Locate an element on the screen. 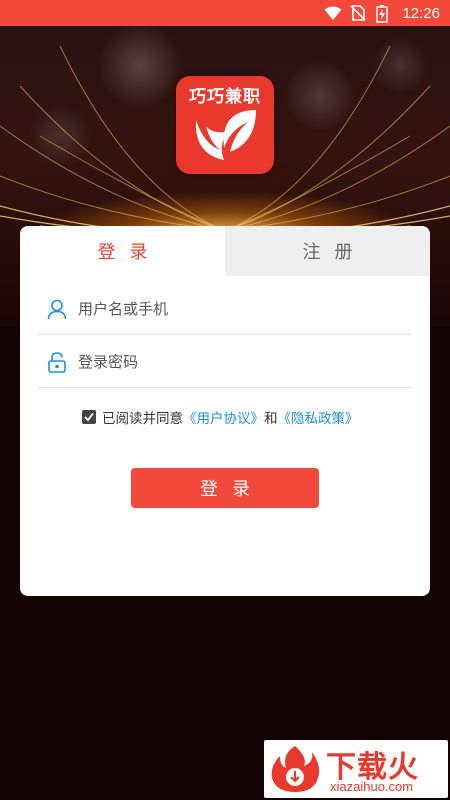 The image size is (450, 800). flame-logo-icon is located at coordinates (295, 769).